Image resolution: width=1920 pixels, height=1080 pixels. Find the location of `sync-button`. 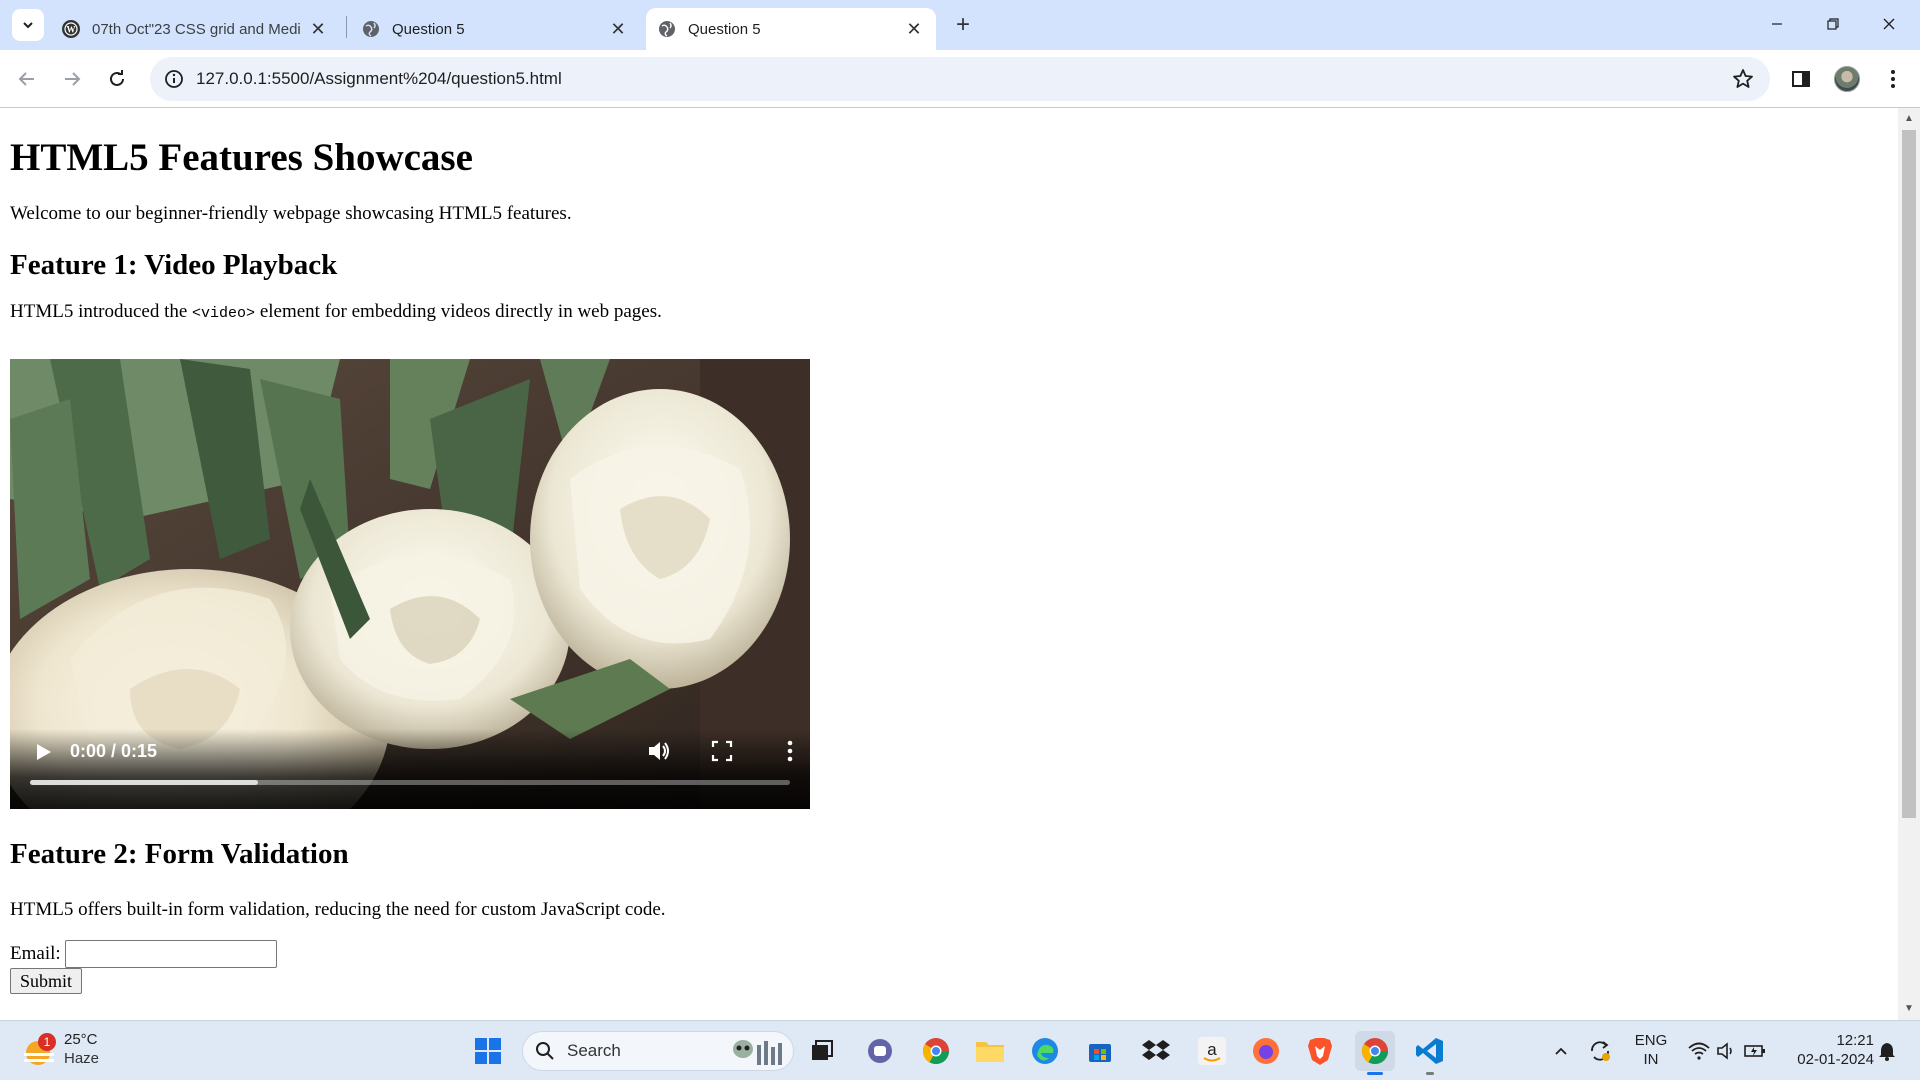

sync-button is located at coordinates (1600, 1051).